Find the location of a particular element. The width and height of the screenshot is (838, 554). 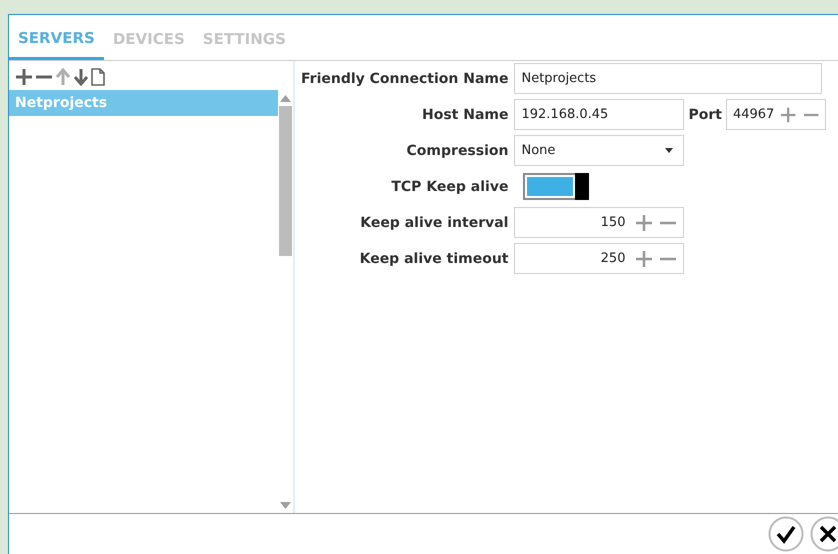

scroll-down-icon is located at coordinates (285, 505).